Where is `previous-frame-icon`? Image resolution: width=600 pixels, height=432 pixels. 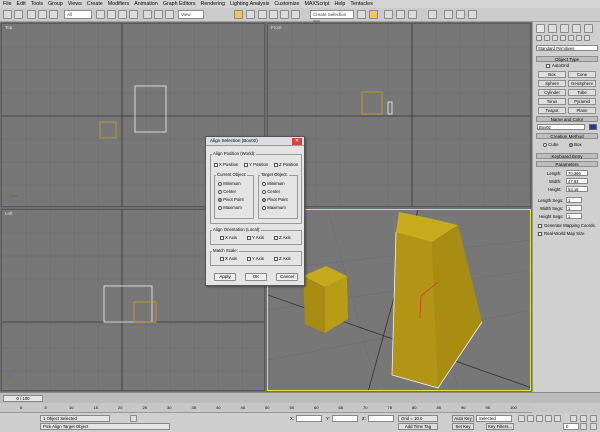 previous-frame-icon is located at coordinates (530, 418).